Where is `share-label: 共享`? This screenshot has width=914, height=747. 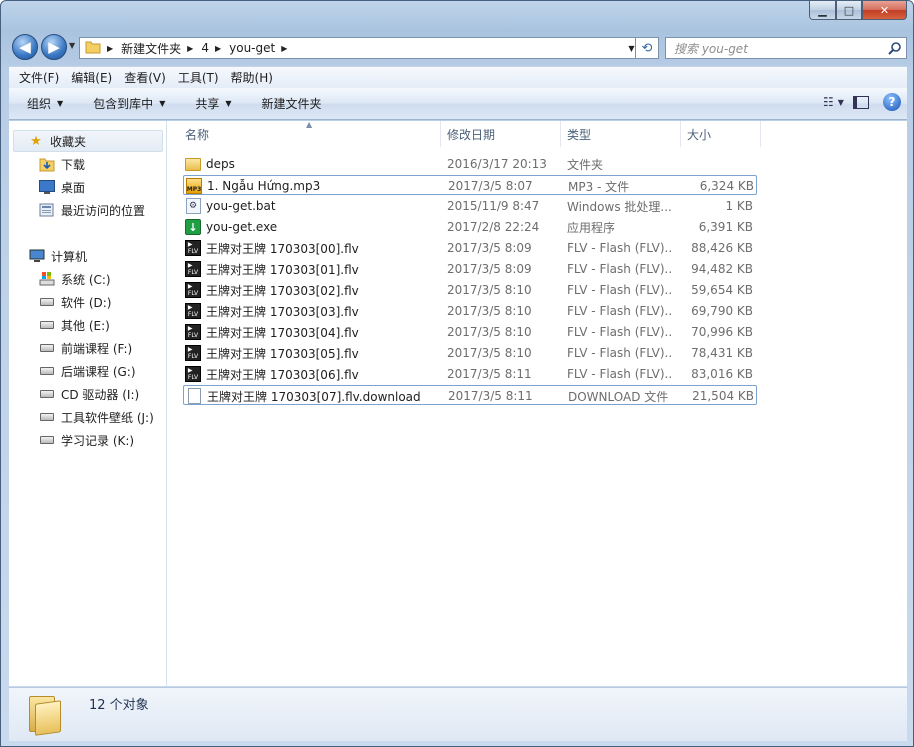 share-label: 共享 is located at coordinates (207, 104).